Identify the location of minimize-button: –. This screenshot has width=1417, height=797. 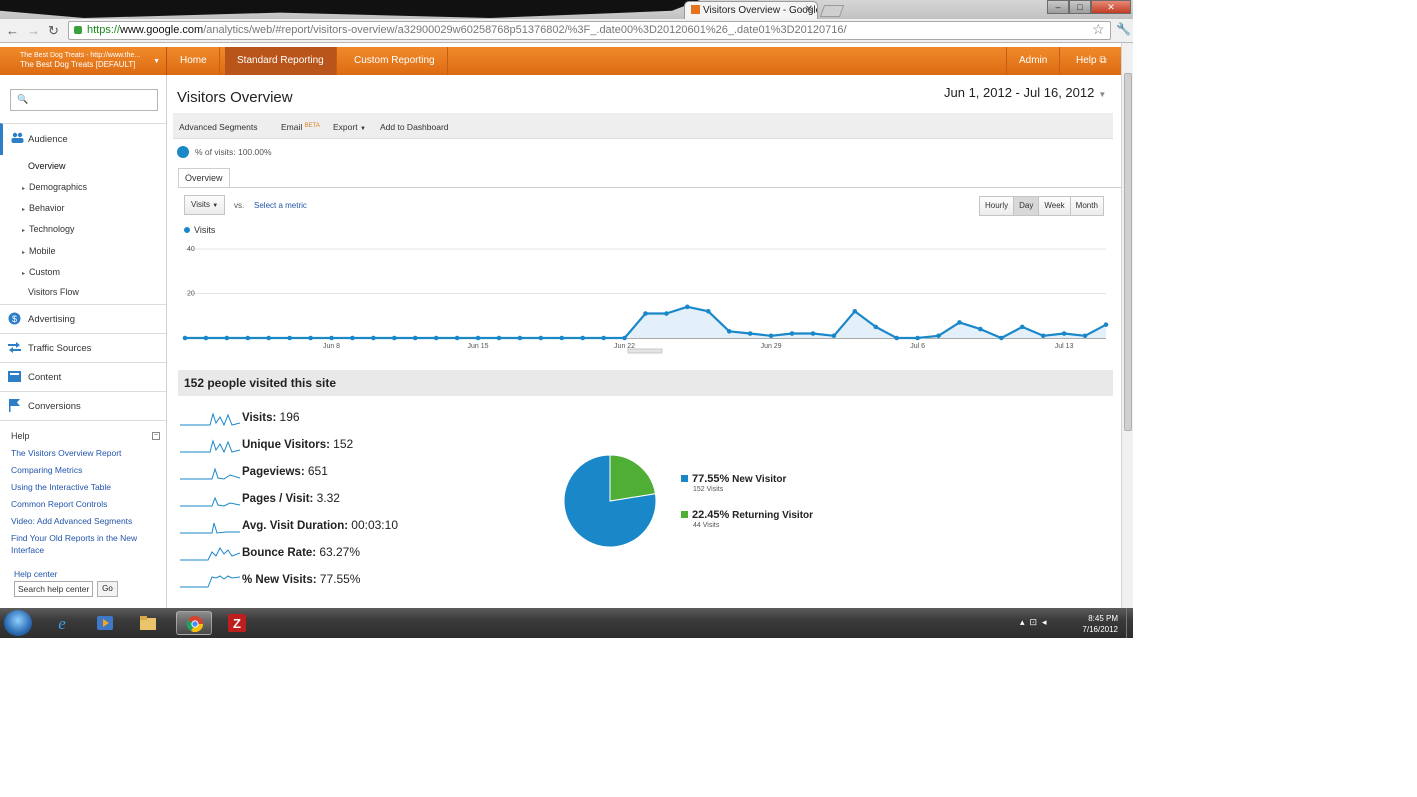
(1058, 7).